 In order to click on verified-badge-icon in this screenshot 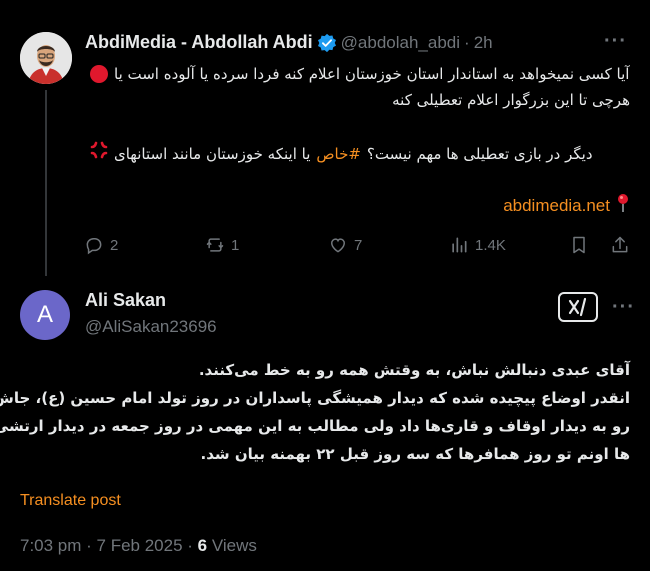, I will do `click(327, 43)`.